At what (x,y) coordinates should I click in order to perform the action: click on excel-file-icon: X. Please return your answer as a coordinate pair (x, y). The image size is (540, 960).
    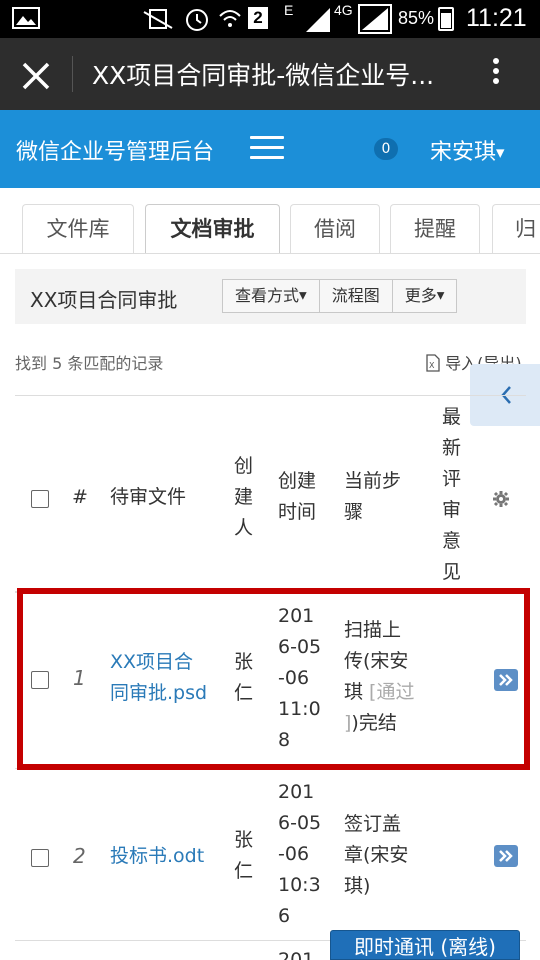
    Looking at the image, I should click on (433, 363).